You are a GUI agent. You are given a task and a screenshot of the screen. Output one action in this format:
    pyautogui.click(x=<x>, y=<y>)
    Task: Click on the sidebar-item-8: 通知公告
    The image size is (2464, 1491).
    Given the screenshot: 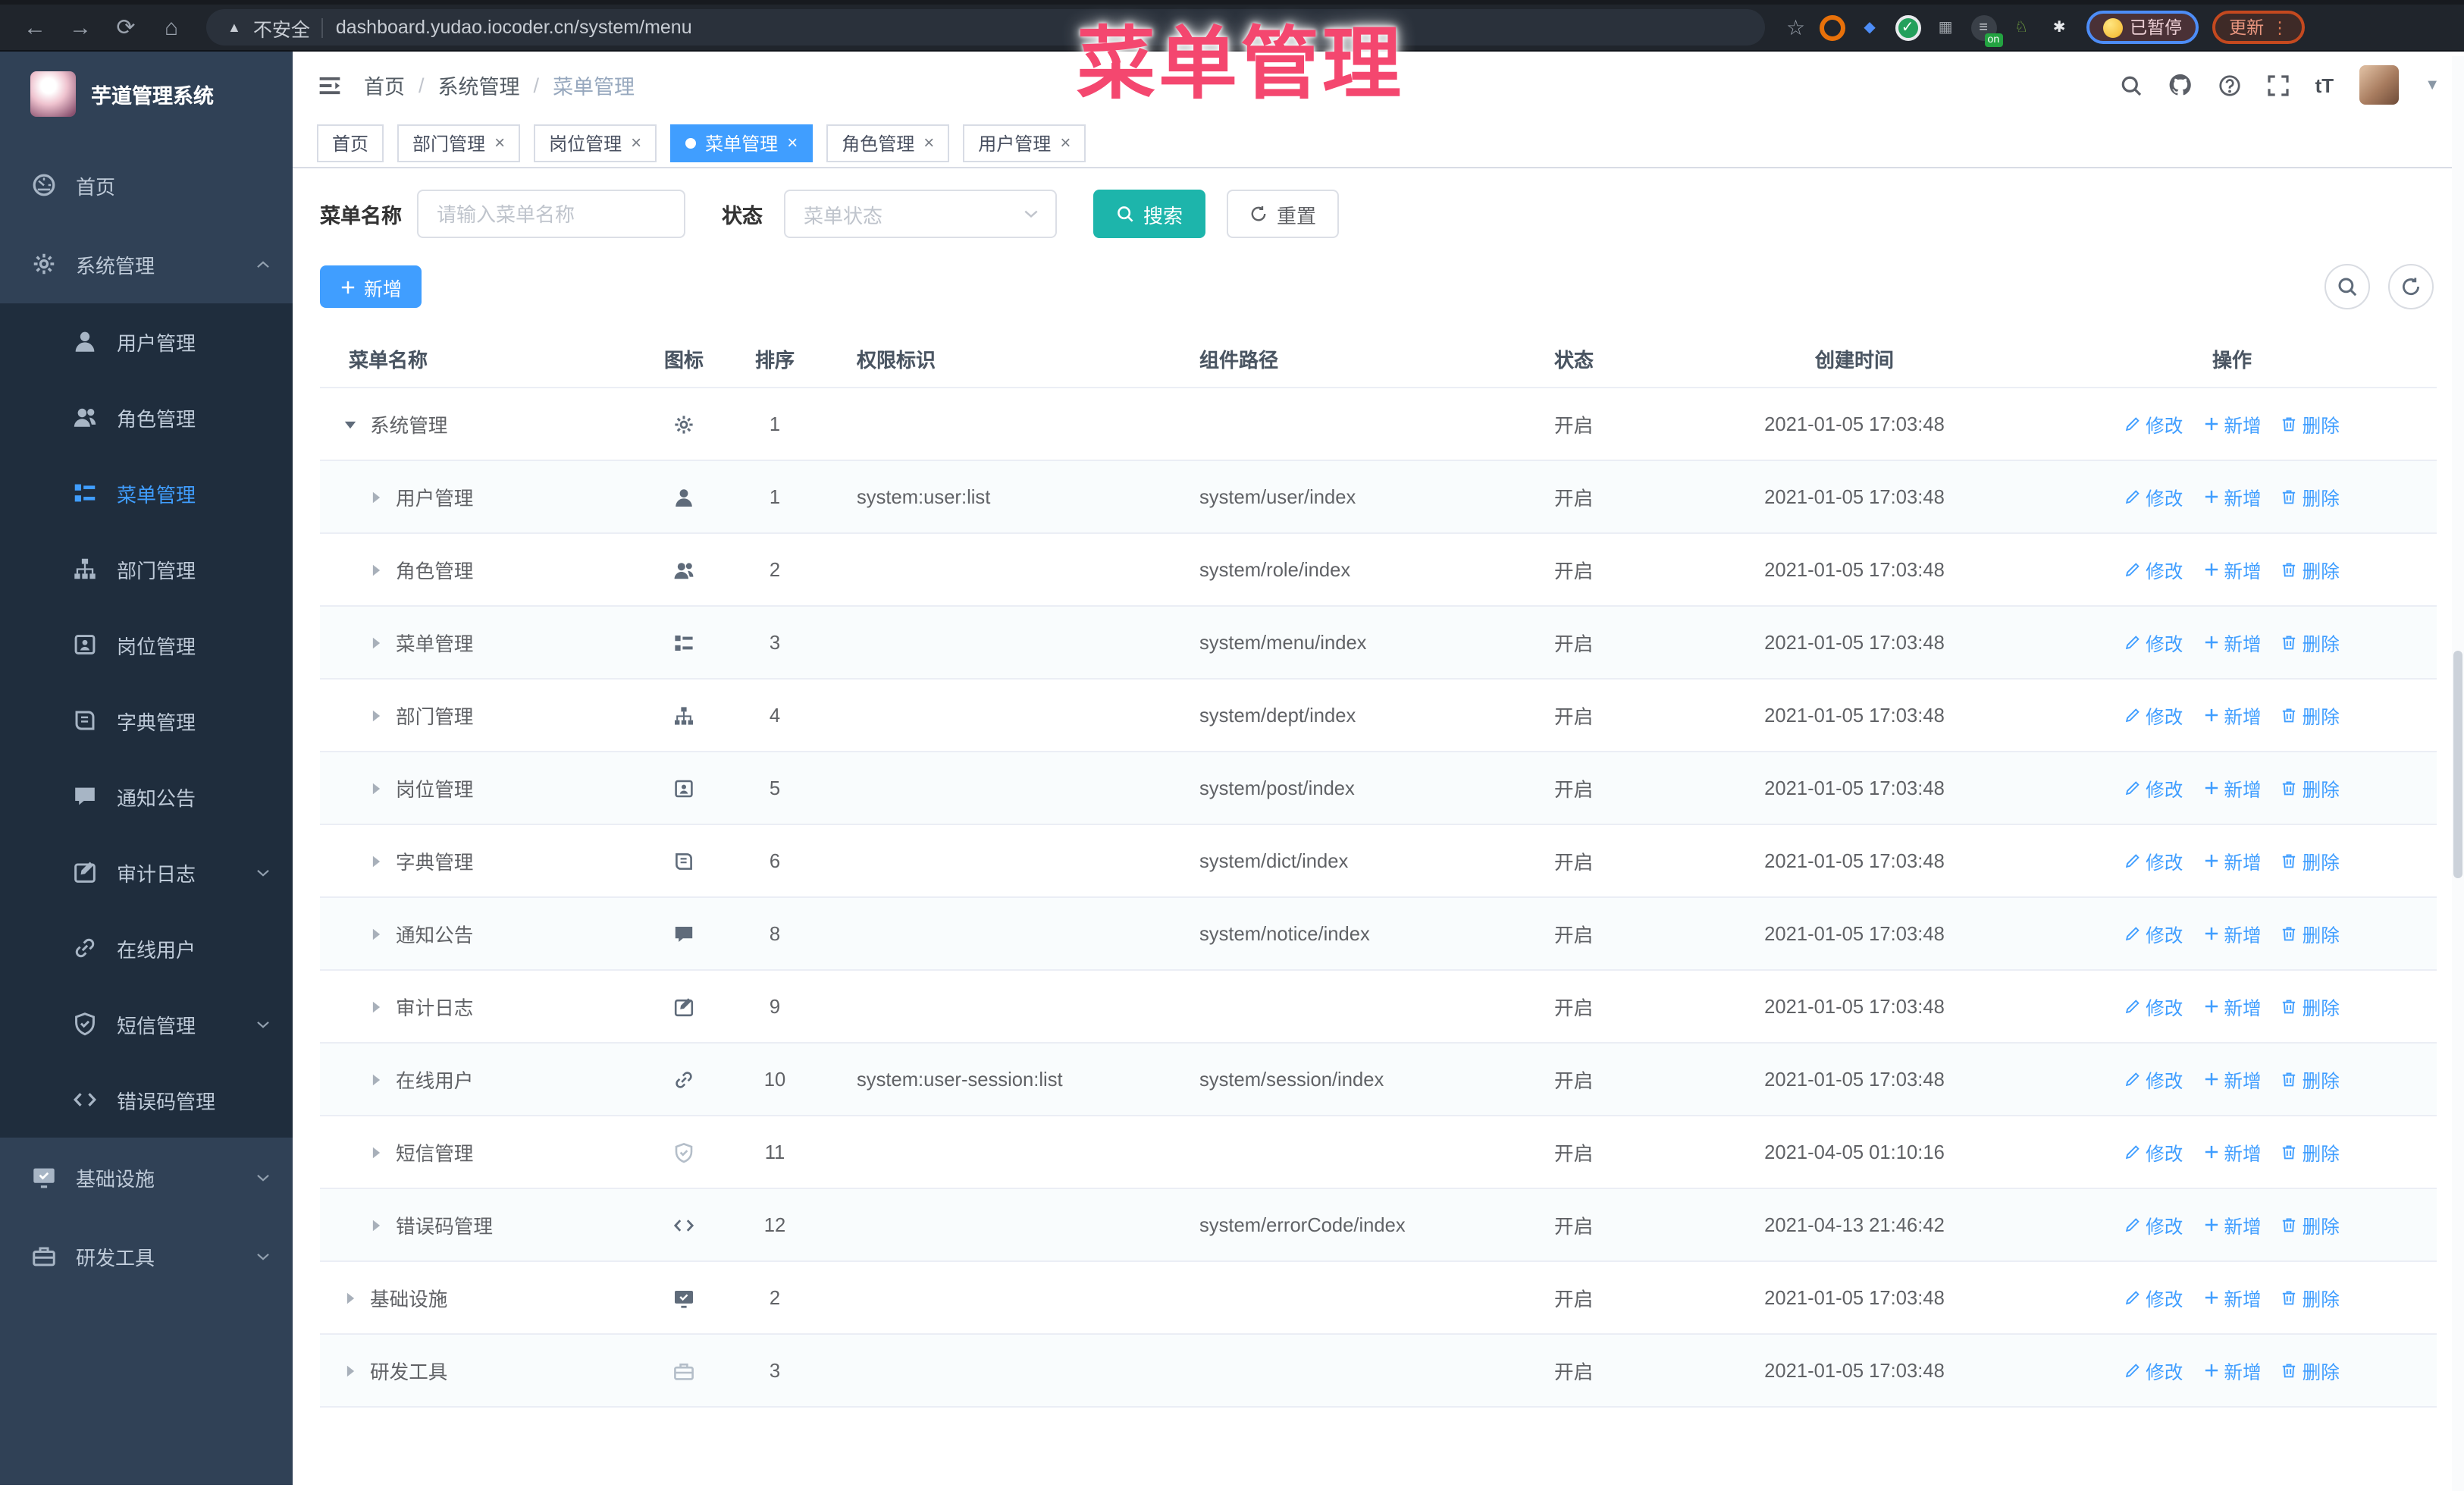 What is the action you would take?
    pyautogui.click(x=146, y=796)
    